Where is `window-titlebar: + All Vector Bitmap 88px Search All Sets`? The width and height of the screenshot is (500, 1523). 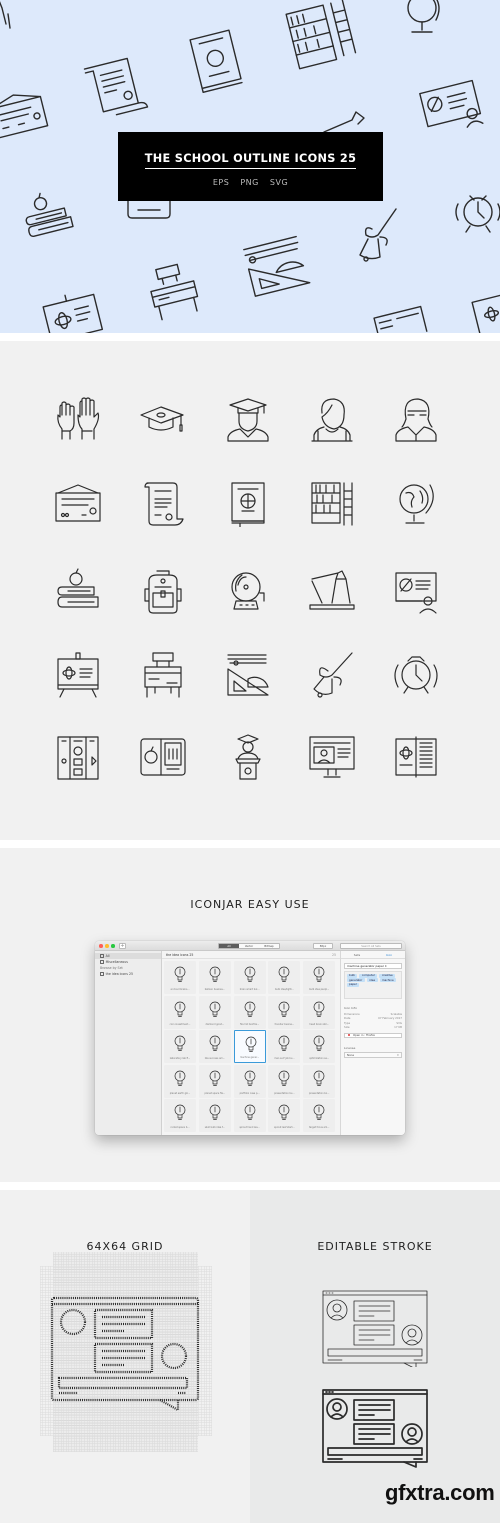
window-titlebar: + All Vector Bitmap 88px Search All Sets is located at coordinates (250, 946).